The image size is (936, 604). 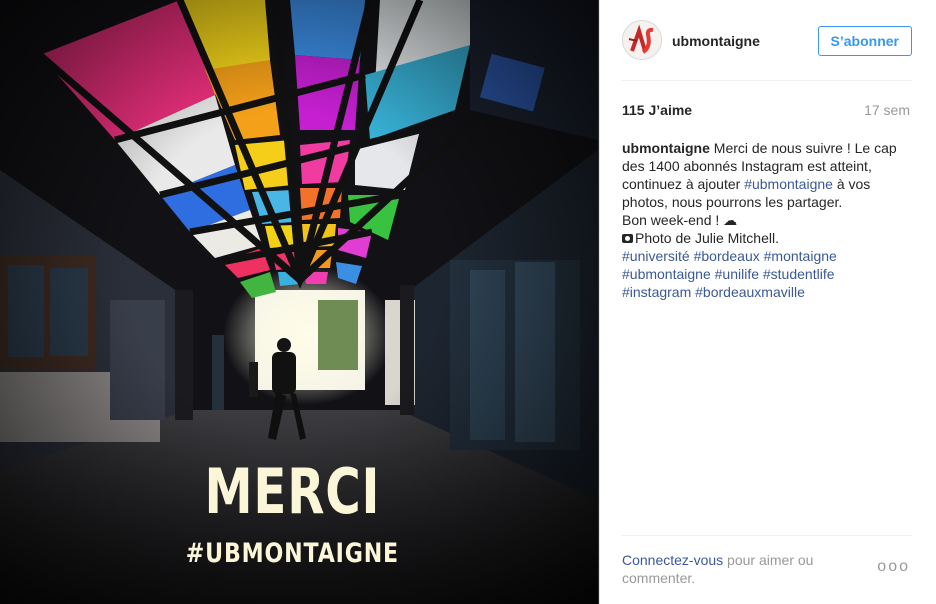 I want to click on caption-line: photos, nous pourrons les partager., so click(x=732, y=202).